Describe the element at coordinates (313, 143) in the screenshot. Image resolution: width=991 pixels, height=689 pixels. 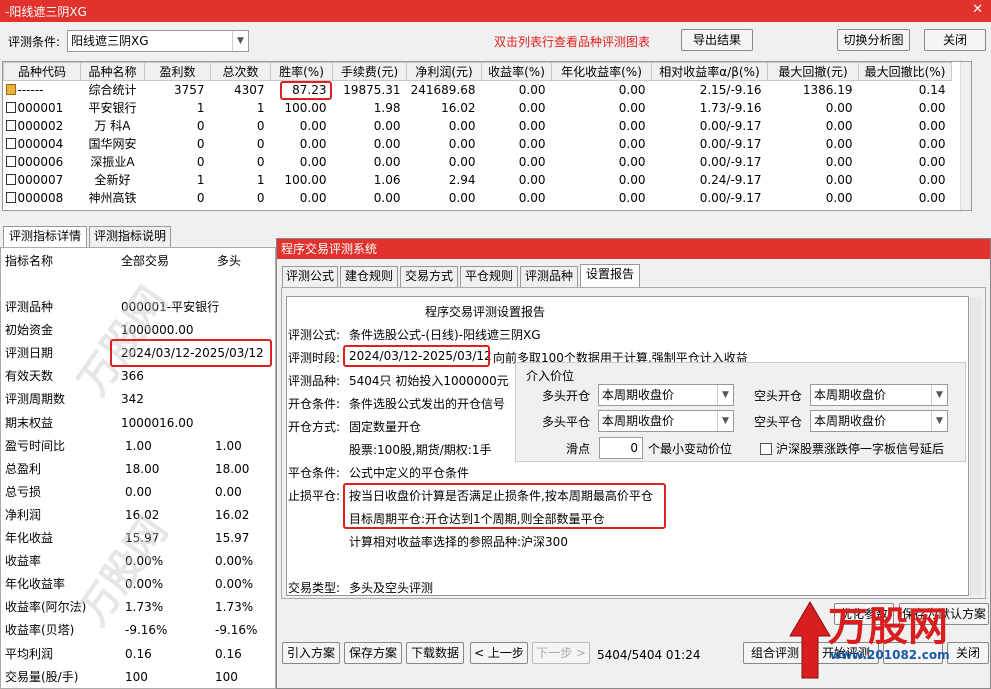
I see `grid-cell-rate: 0.00` at that location.